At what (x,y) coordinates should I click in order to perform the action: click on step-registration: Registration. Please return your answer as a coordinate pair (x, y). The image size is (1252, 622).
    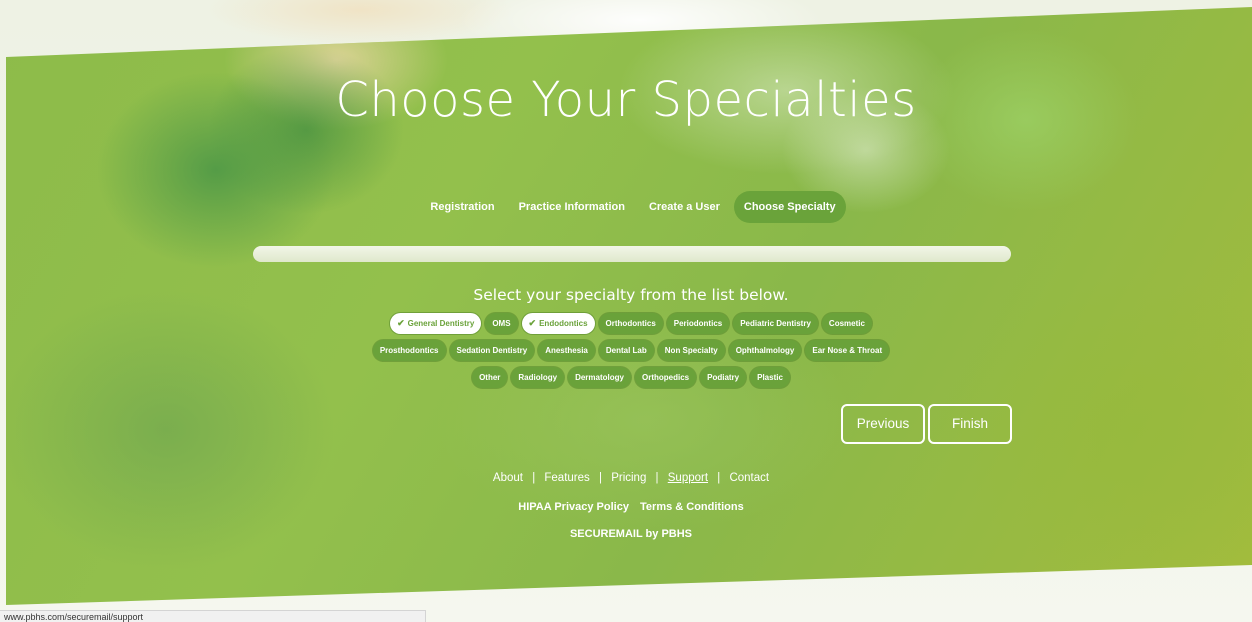
    Looking at the image, I should click on (462, 207).